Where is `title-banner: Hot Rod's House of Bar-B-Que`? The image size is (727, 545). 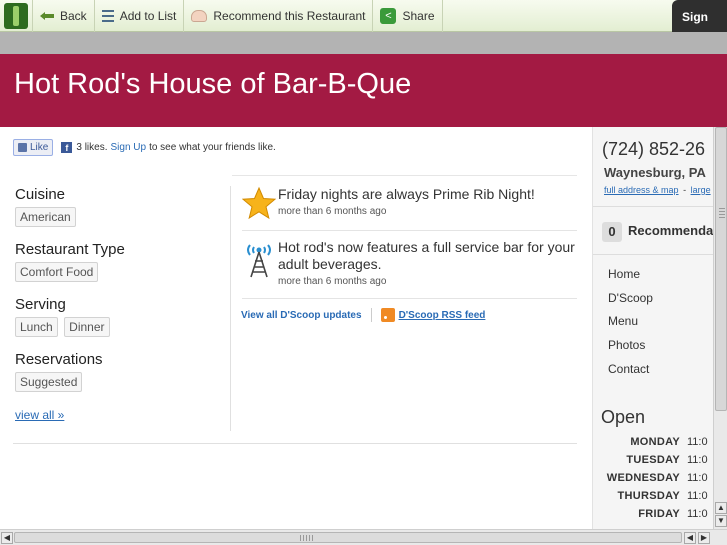 title-banner: Hot Rod's House of Bar-B-Que is located at coordinates (363, 90).